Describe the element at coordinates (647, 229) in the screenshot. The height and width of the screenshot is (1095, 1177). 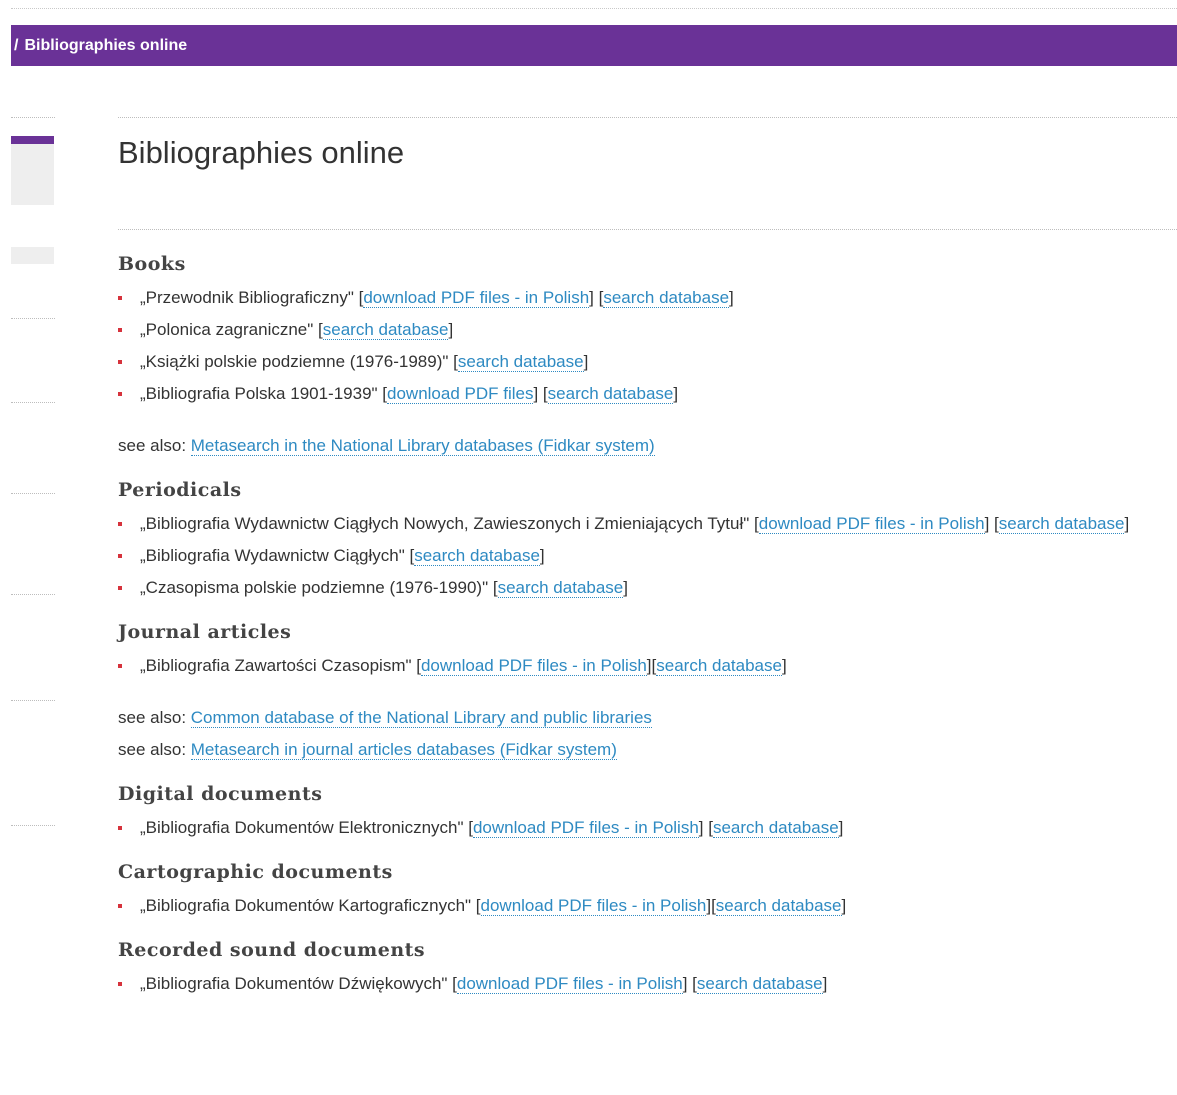
I see `title-divider-bottom` at that location.